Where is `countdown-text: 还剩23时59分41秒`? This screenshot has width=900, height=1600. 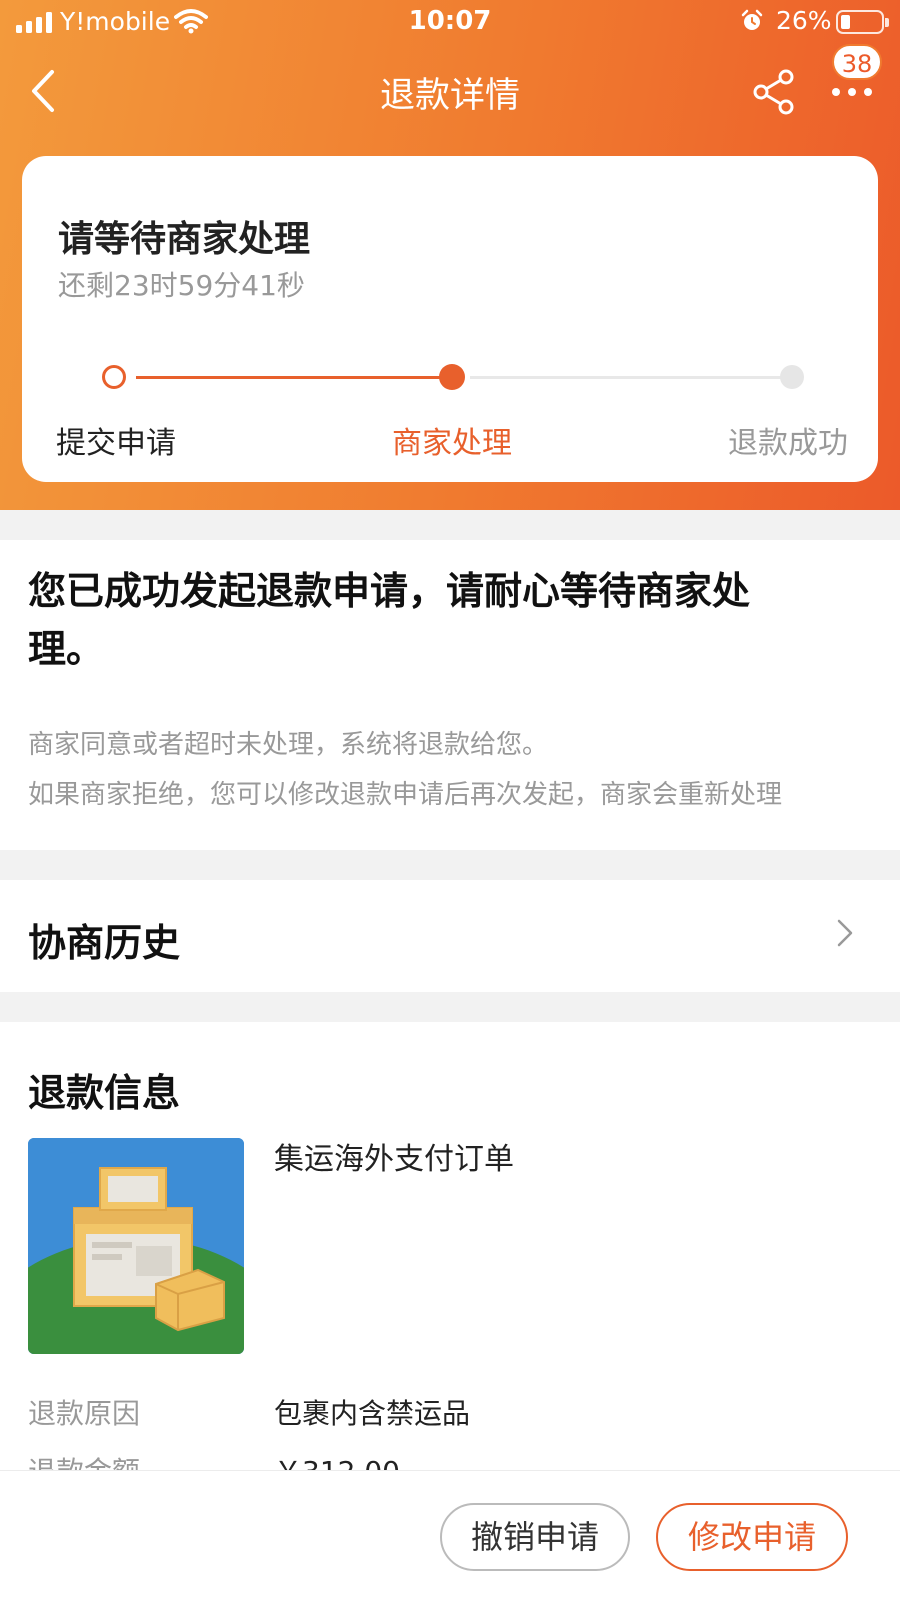
countdown-text: 还剩23时59分41秒 is located at coordinates (181, 285).